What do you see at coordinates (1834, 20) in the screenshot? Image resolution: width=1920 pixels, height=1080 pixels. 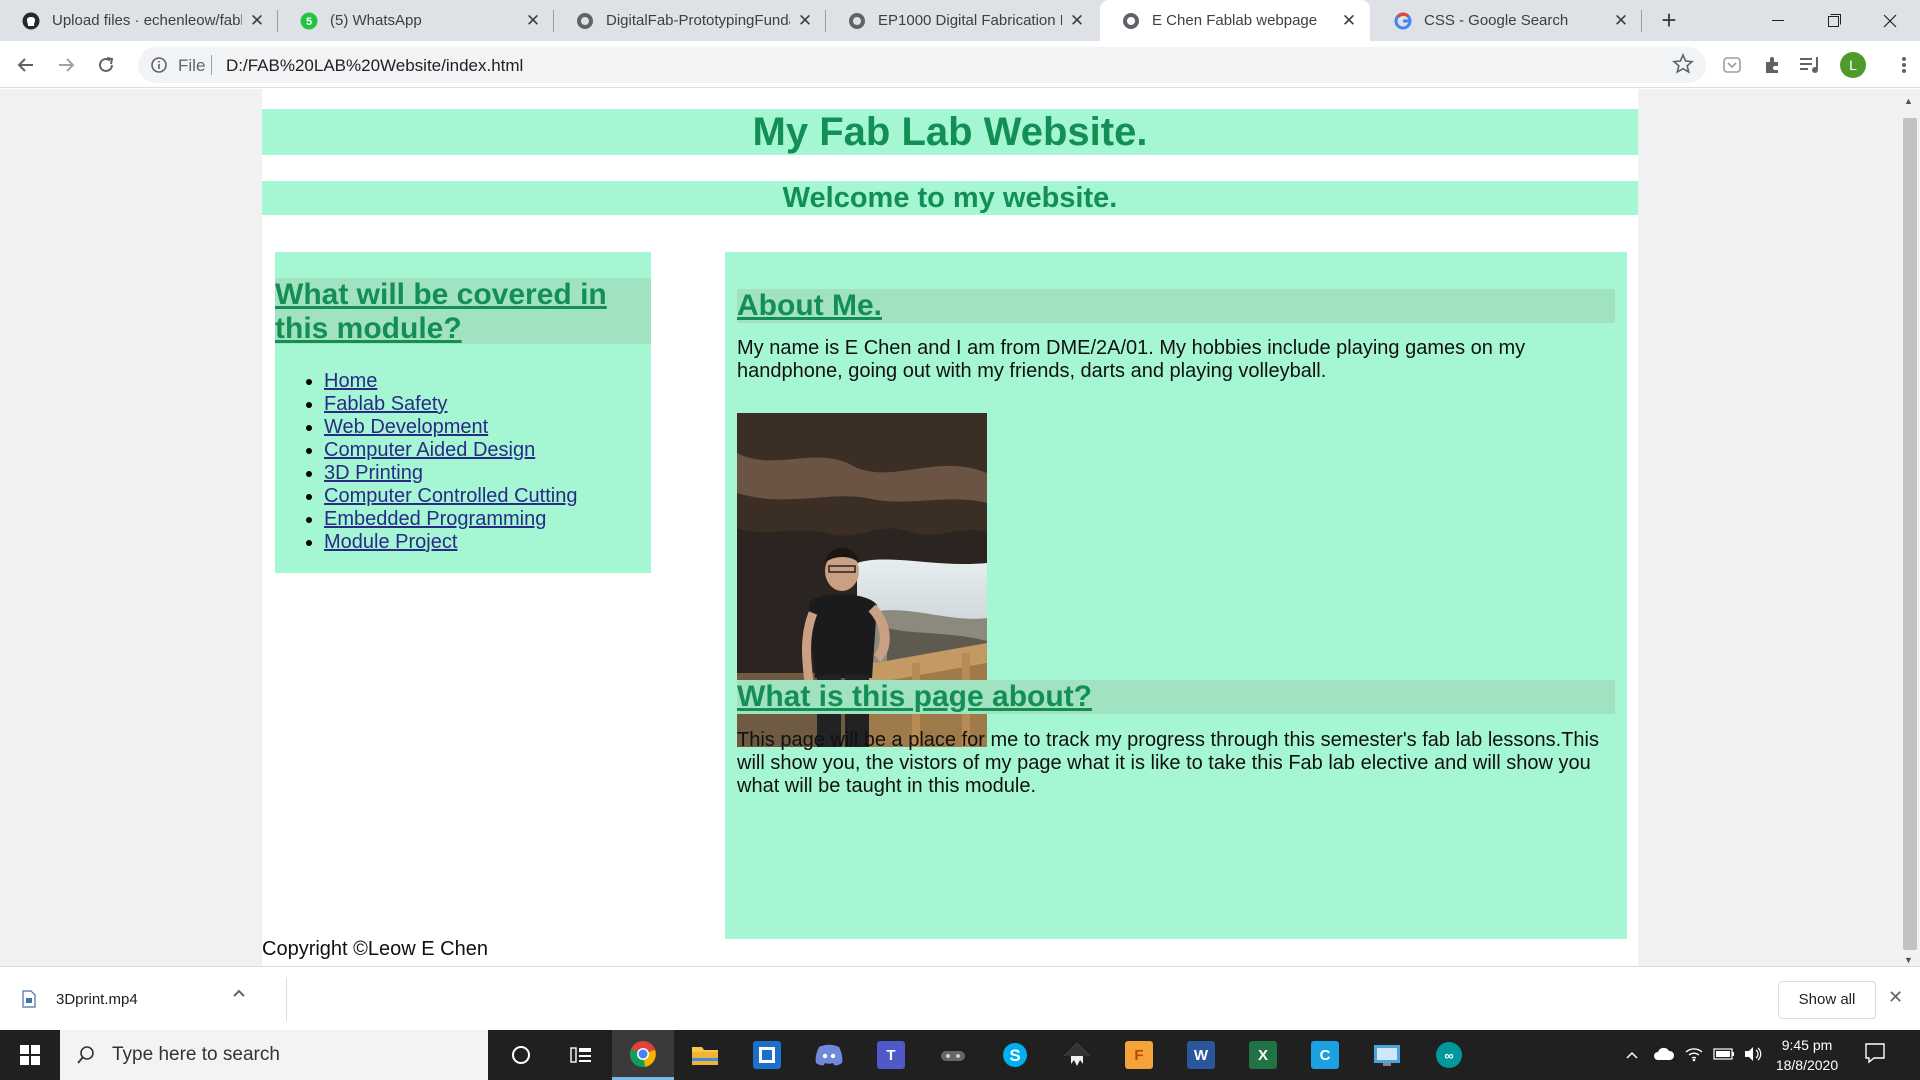 I see `restore-window-button` at bounding box center [1834, 20].